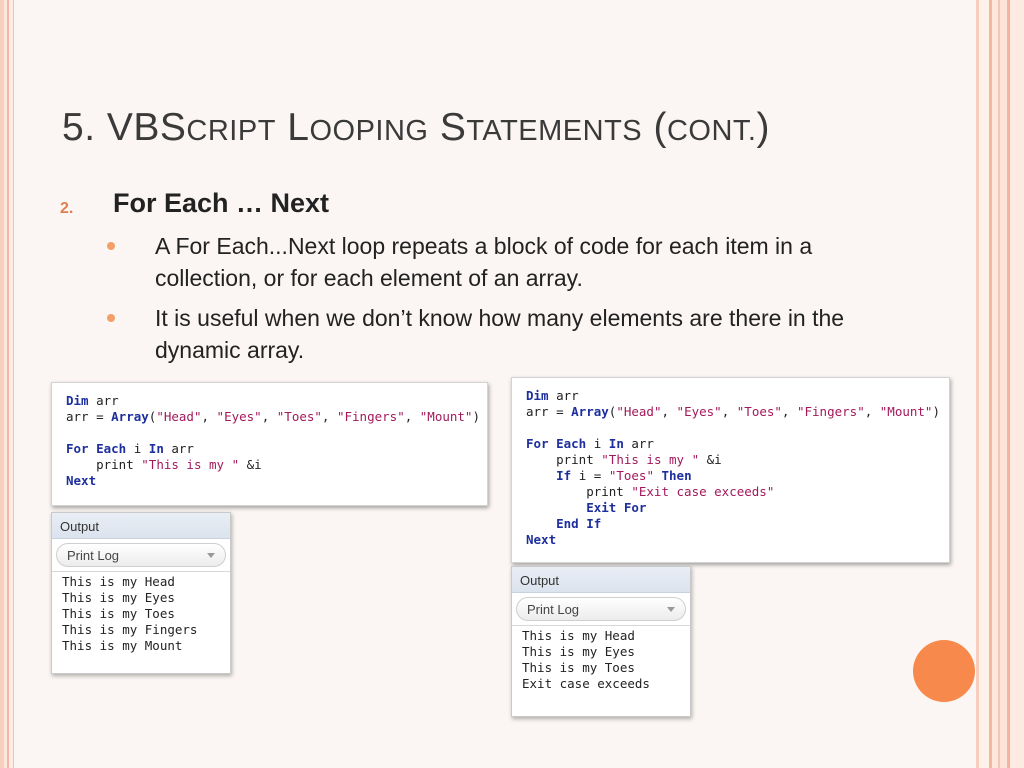 The height and width of the screenshot is (768, 1024). Describe the element at coordinates (730, 396) in the screenshot. I see `code-line: Dim arr` at that location.